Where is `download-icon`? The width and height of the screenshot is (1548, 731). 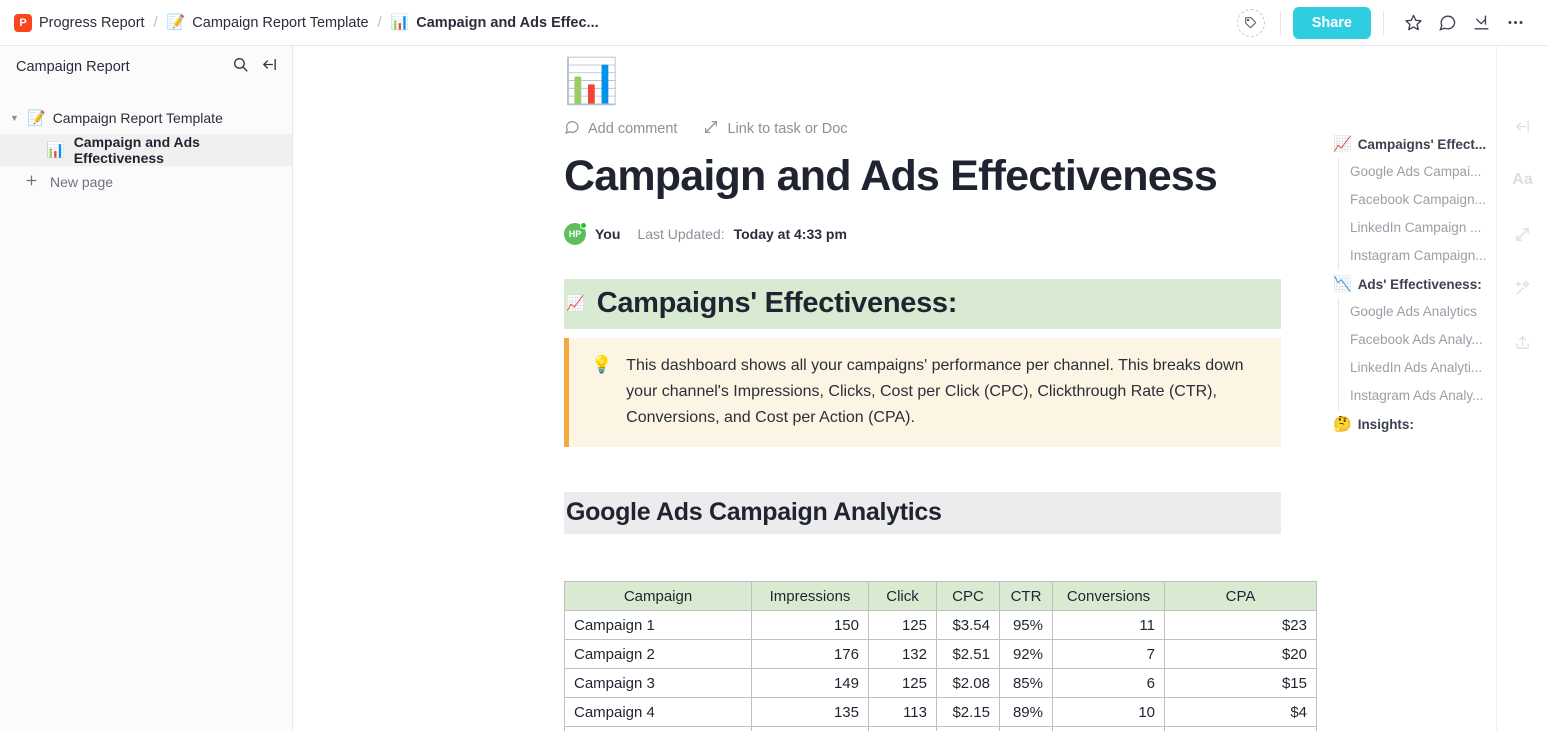 download-icon is located at coordinates (1481, 23).